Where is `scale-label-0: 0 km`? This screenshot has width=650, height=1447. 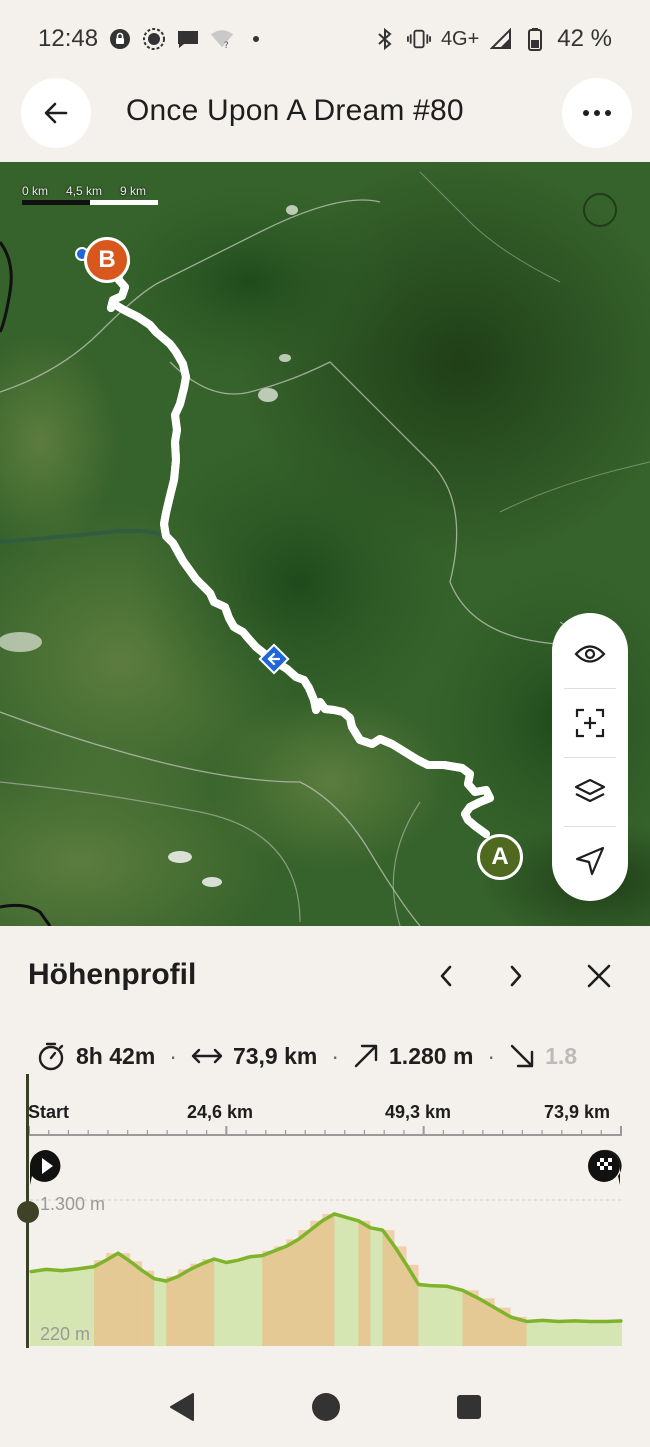 scale-label-0: 0 km is located at coordinates (35, 191).